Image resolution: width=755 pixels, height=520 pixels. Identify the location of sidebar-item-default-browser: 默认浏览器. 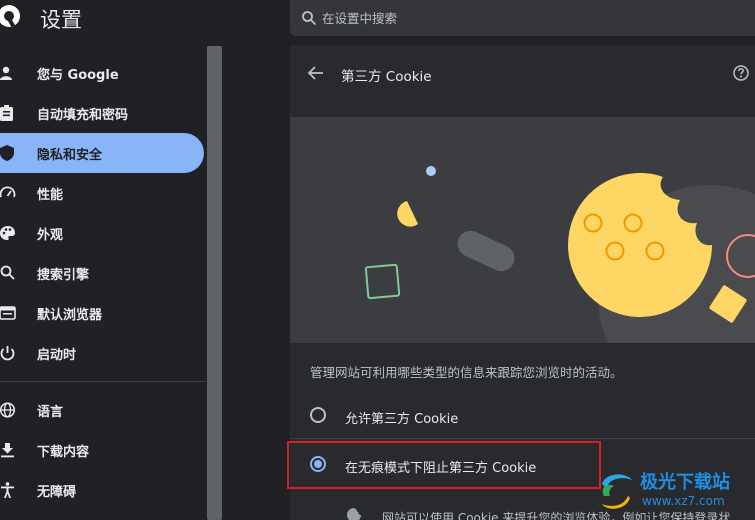
(102, 313).